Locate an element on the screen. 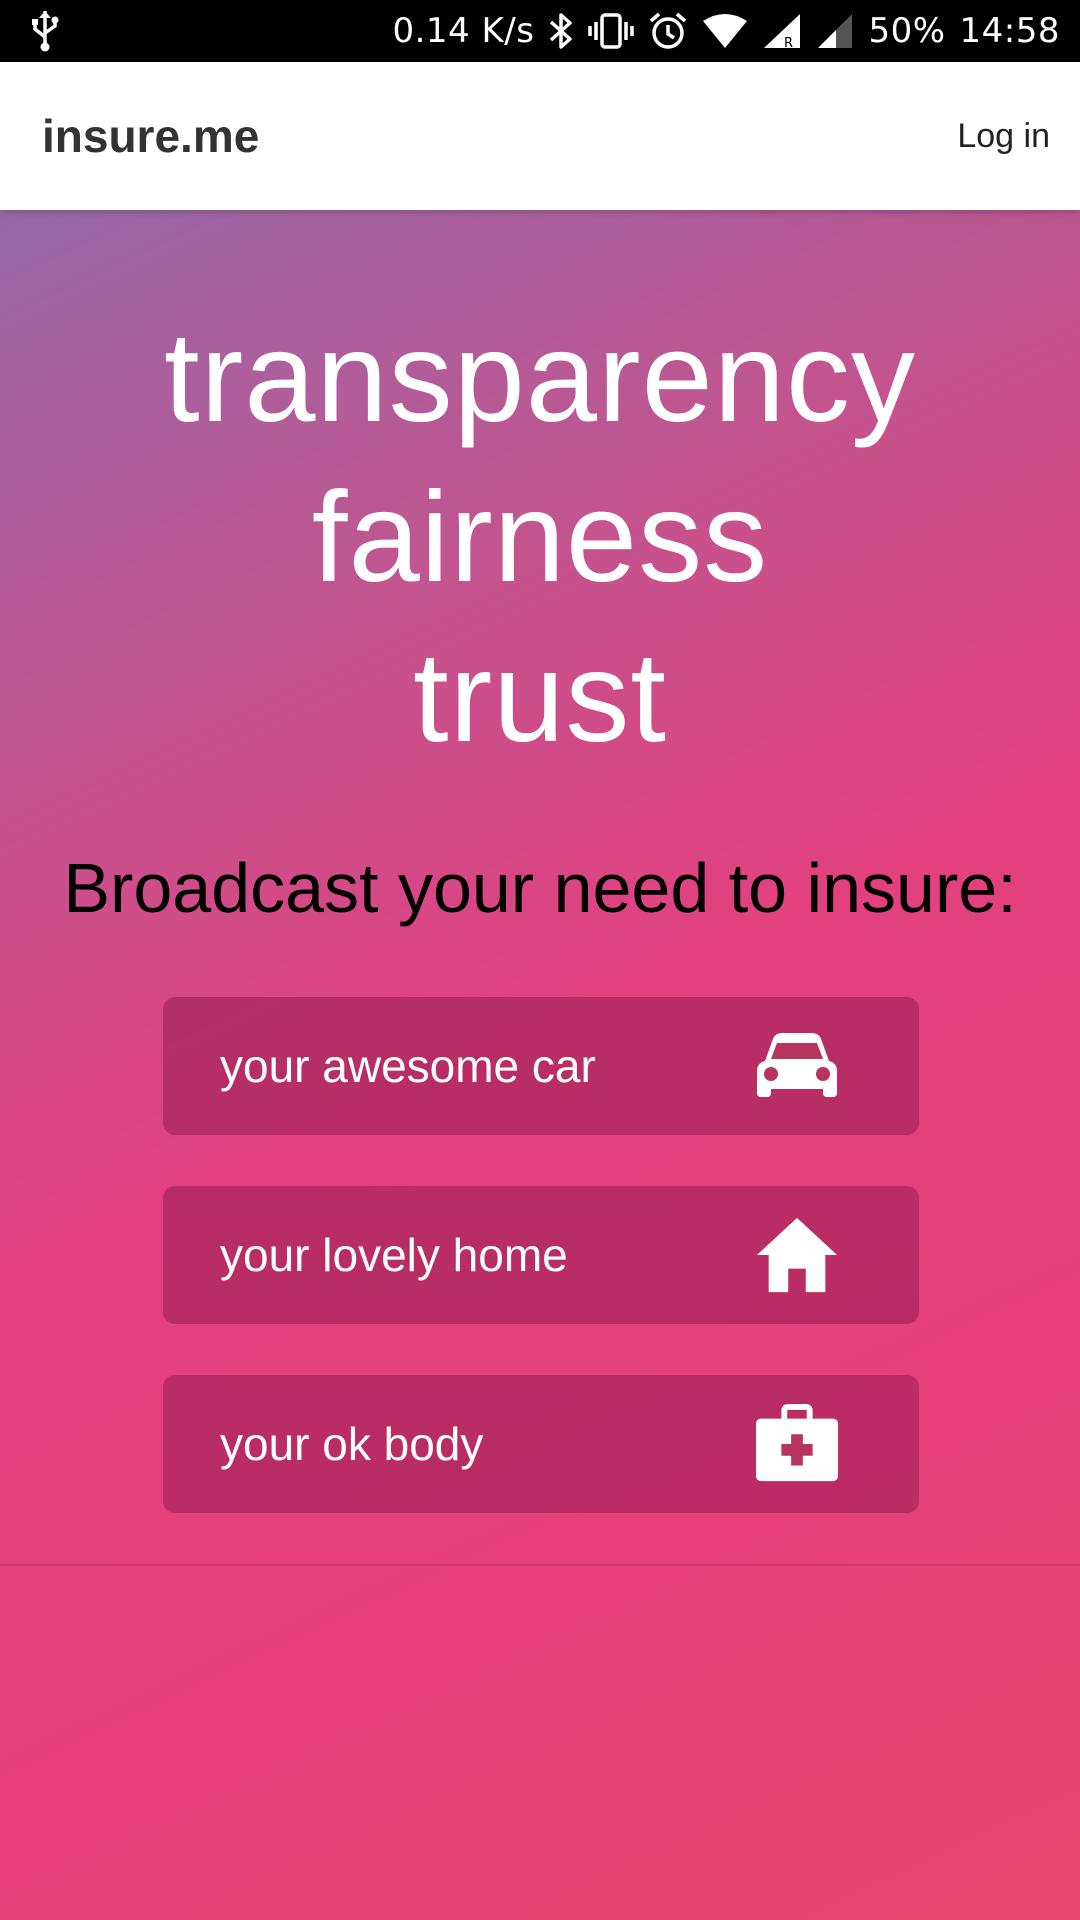 The height and width of the screenshot is (1920, 1080). option-label: your awesome car is located at coordinates (408, 1066).